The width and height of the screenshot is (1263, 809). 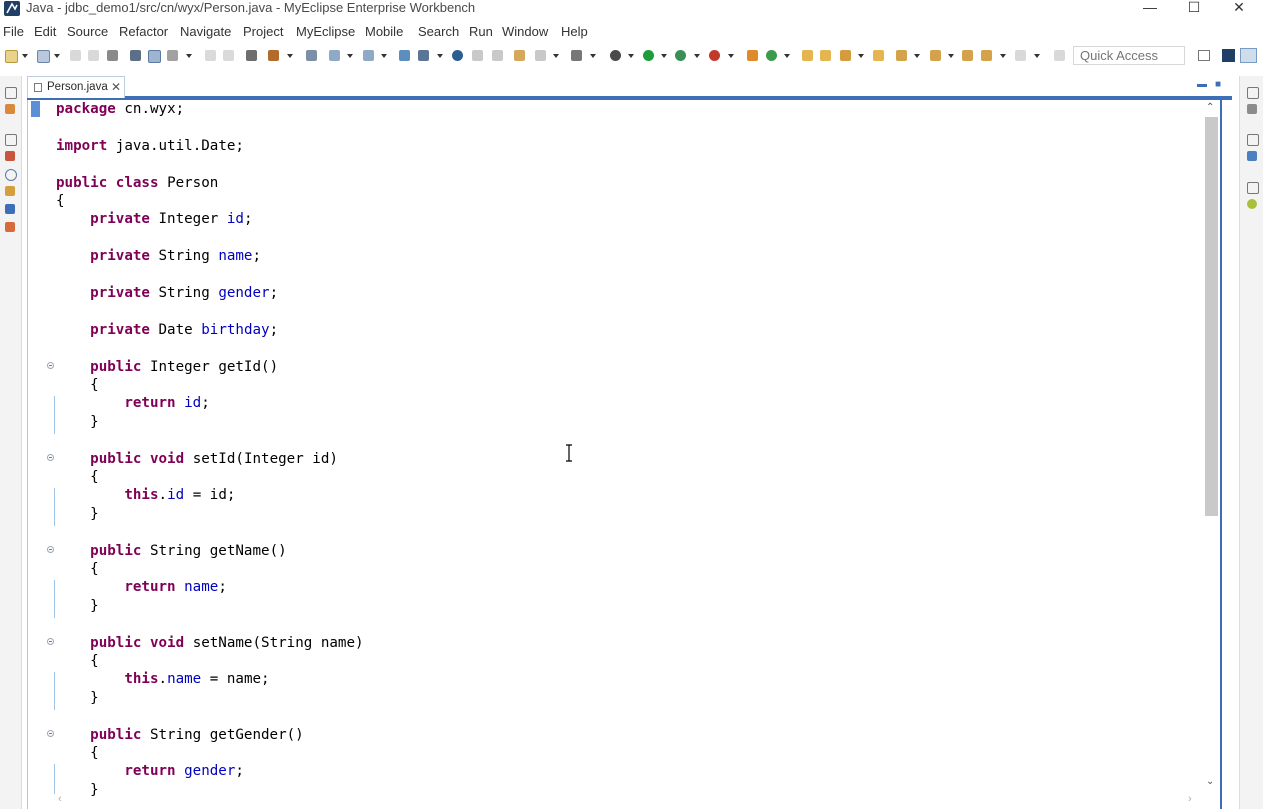 What do you see at coordinates (845, 55) in the screenshot?
I see `pen-icon` at bounding box center [845, 55].